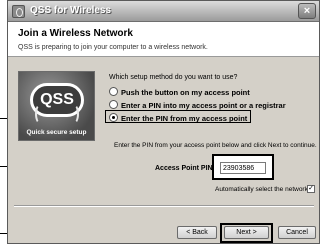  Describe the element at coordinates (74, 114) in the screenshot. I see `signal-right-icon` at that location.